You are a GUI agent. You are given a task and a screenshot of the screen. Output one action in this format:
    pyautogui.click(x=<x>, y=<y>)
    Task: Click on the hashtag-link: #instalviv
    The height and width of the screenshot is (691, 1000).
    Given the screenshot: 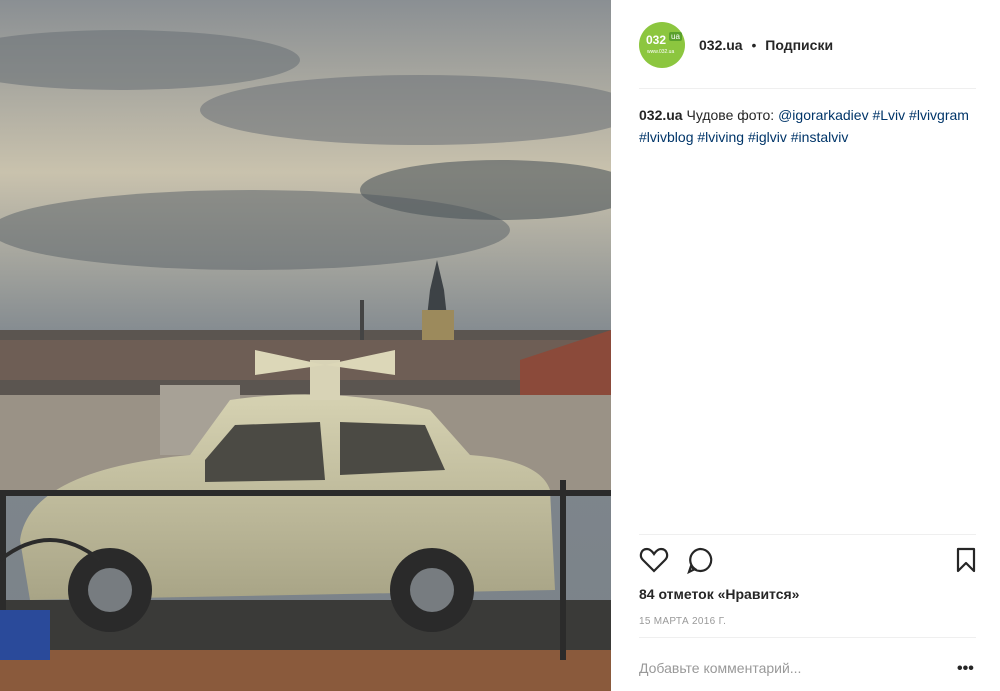 What is the action you would take?
    pyautogui.click(x=820, y=137)
    